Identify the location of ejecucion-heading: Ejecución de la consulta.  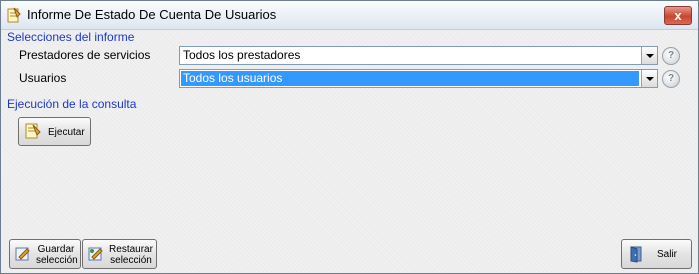
(72, 104).